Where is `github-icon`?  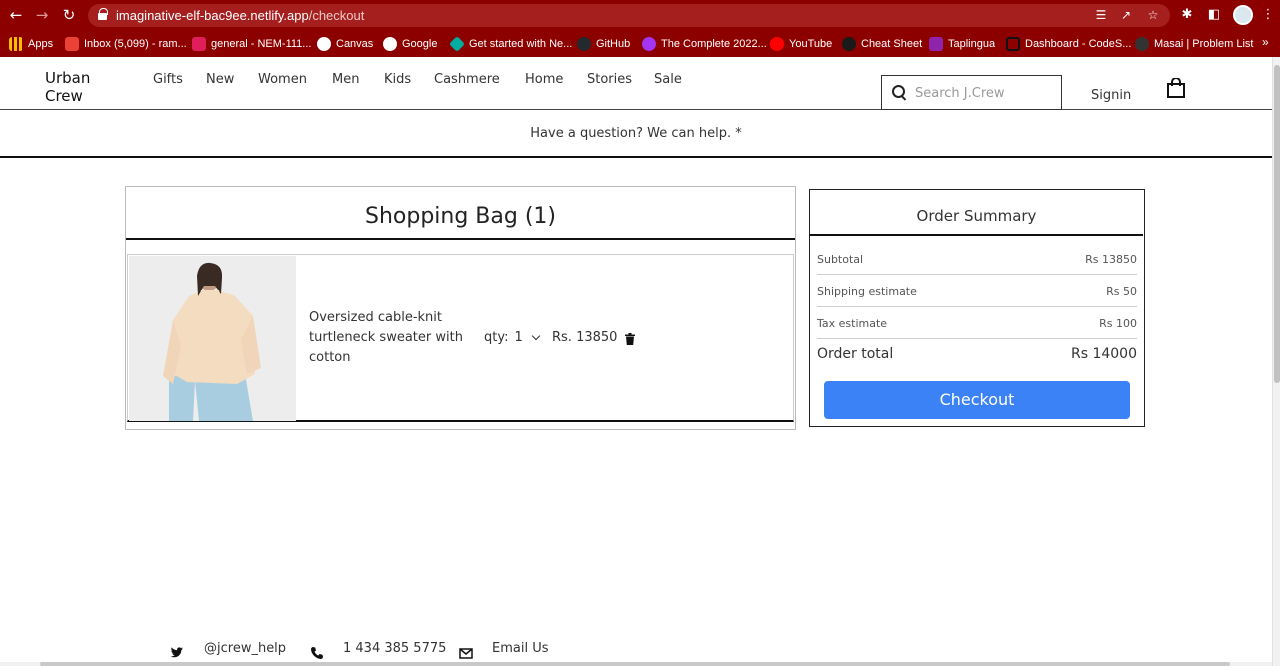 github-icon is located at coordinates (584, 44).